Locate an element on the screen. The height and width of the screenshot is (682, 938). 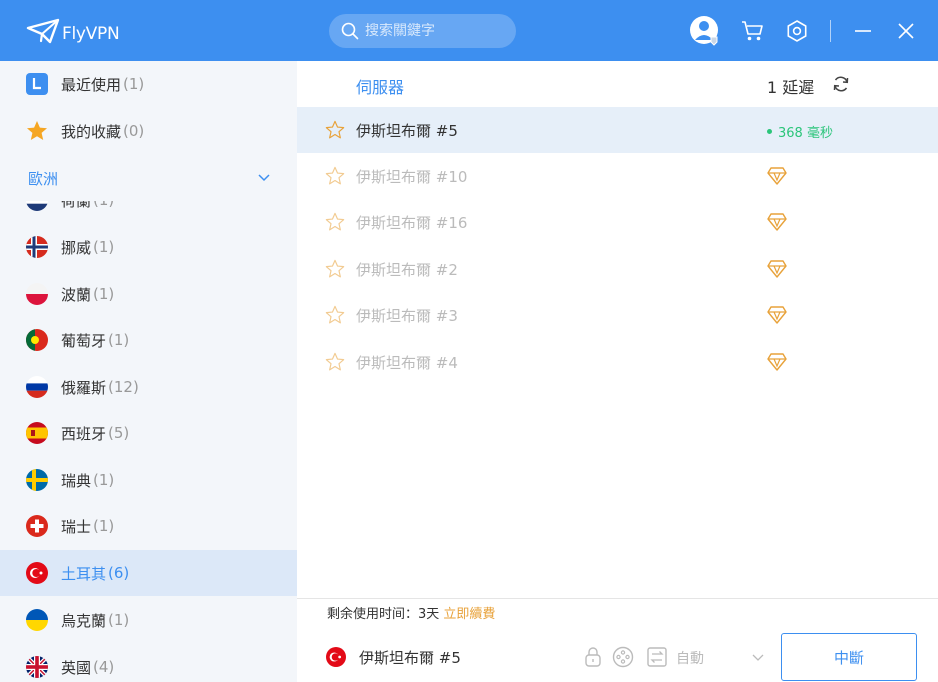
sidebar-item-switzerland: 瑞士 (1) is located at coordinates (148, 526).